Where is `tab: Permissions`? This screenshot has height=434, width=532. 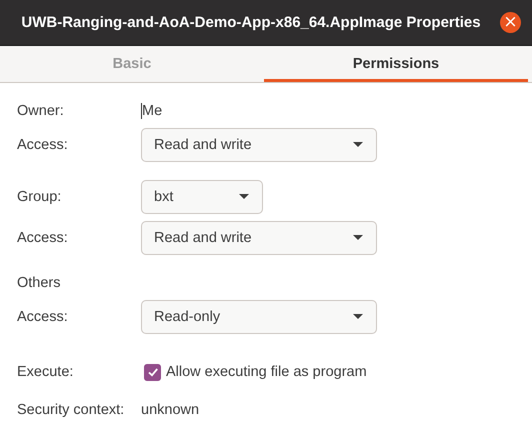 tab: Permissions is located at coordinates (396, 64).